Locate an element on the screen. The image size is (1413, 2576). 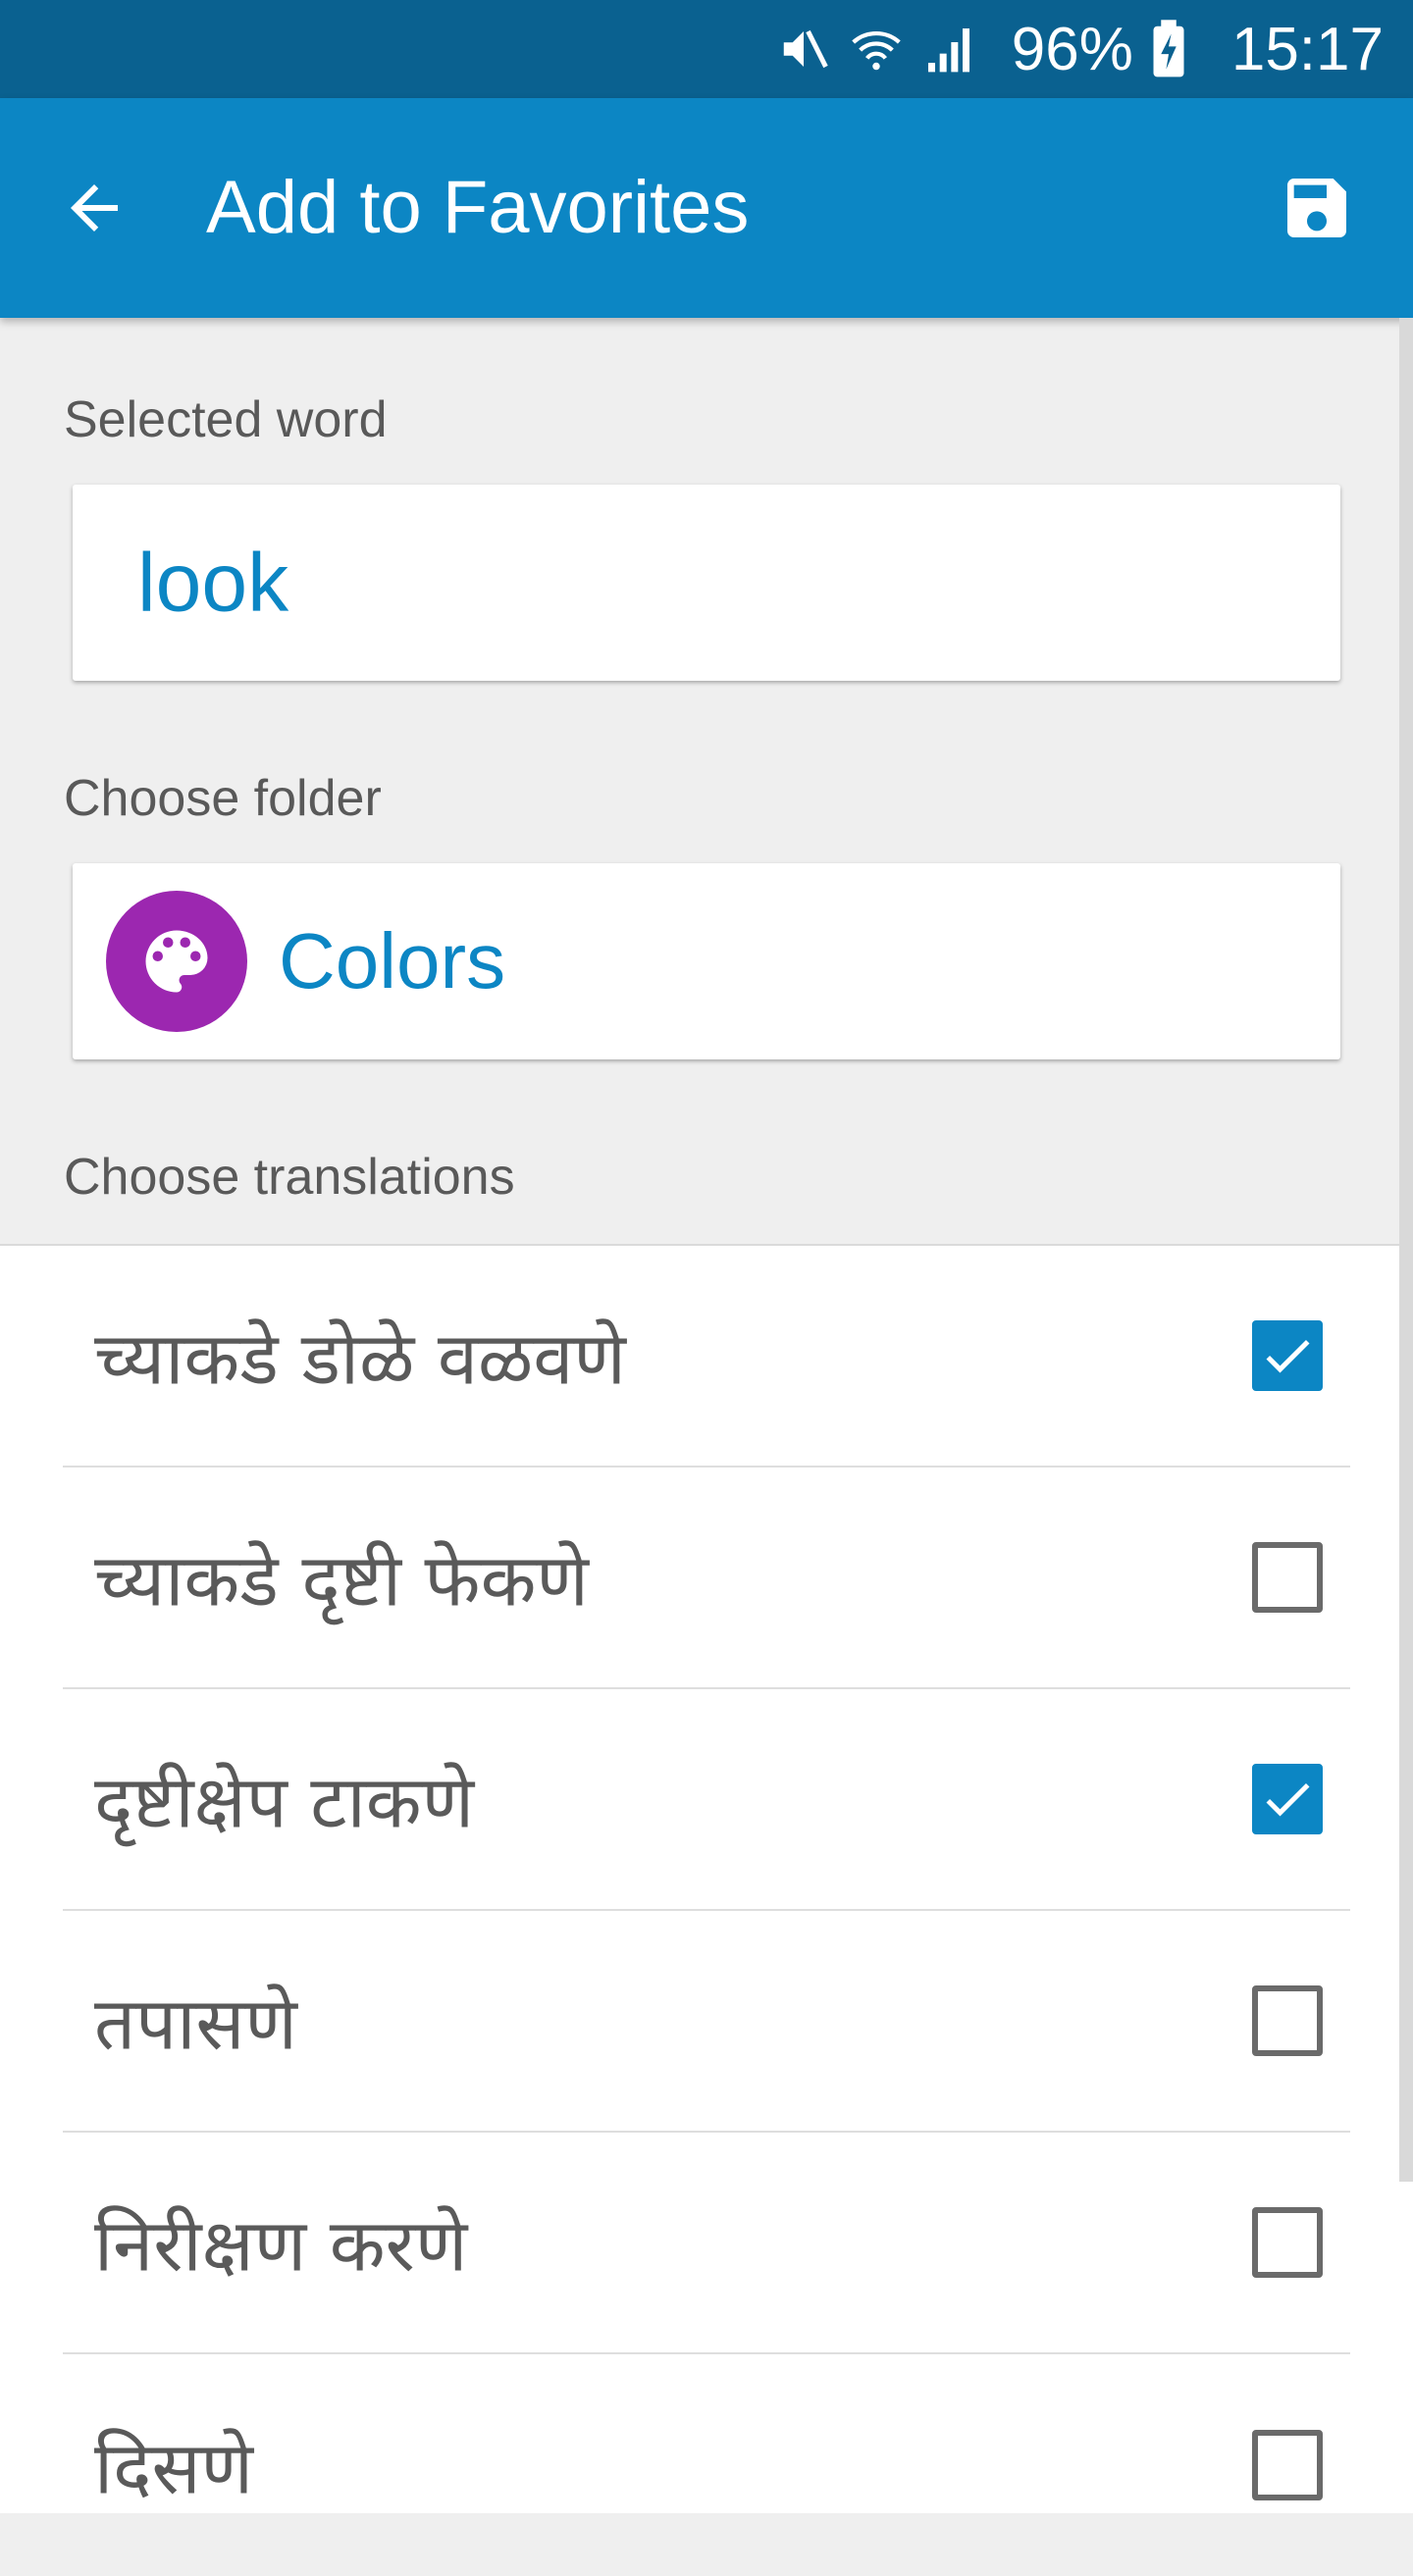
mute-icon is located at coordinates (803, 49).